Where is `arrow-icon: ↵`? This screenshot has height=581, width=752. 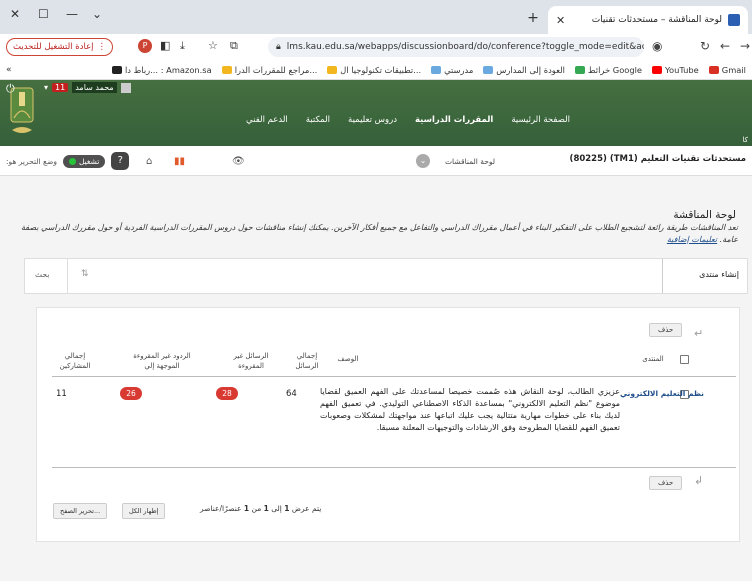 arrow-icon: ↵ is located at coordinates (699, 333).